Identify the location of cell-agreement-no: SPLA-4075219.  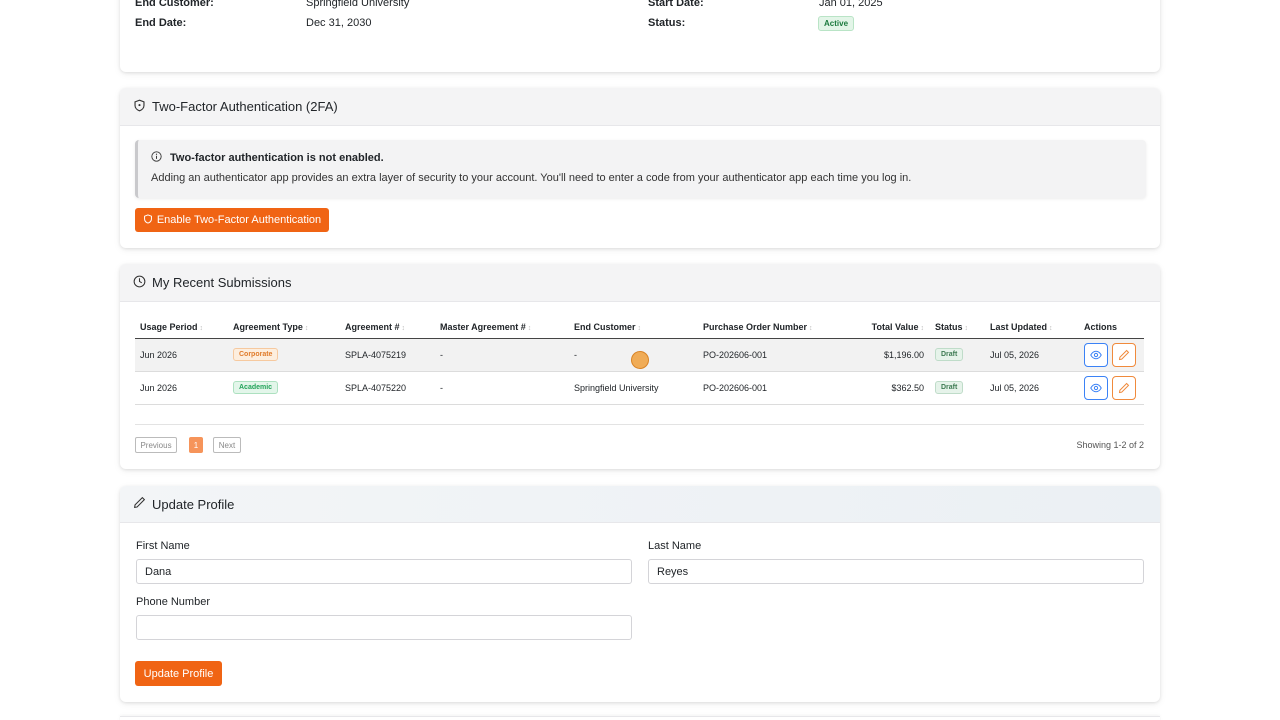
(387, 355).